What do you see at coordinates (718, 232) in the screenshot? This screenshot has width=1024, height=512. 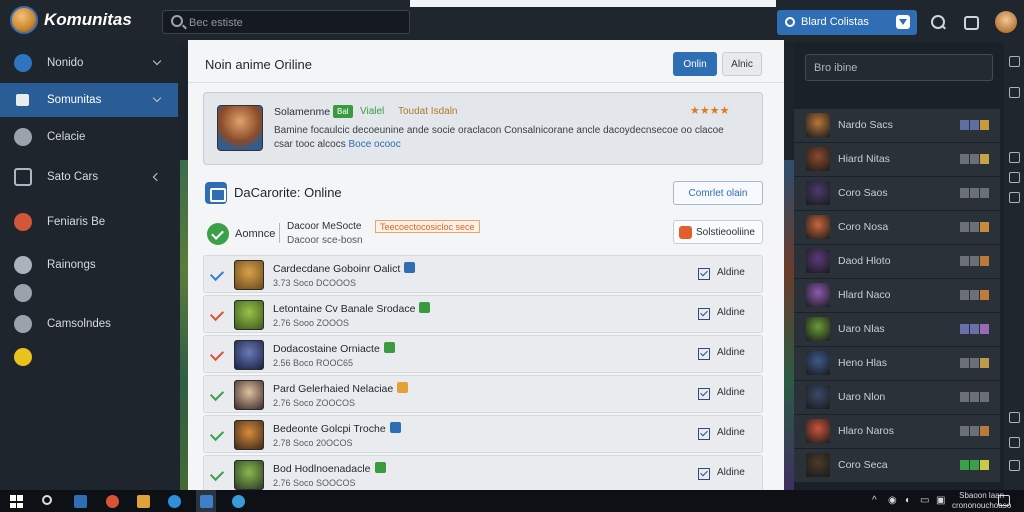 I see `filter-button: Solstieooliine` at bounding box center [718, 232].